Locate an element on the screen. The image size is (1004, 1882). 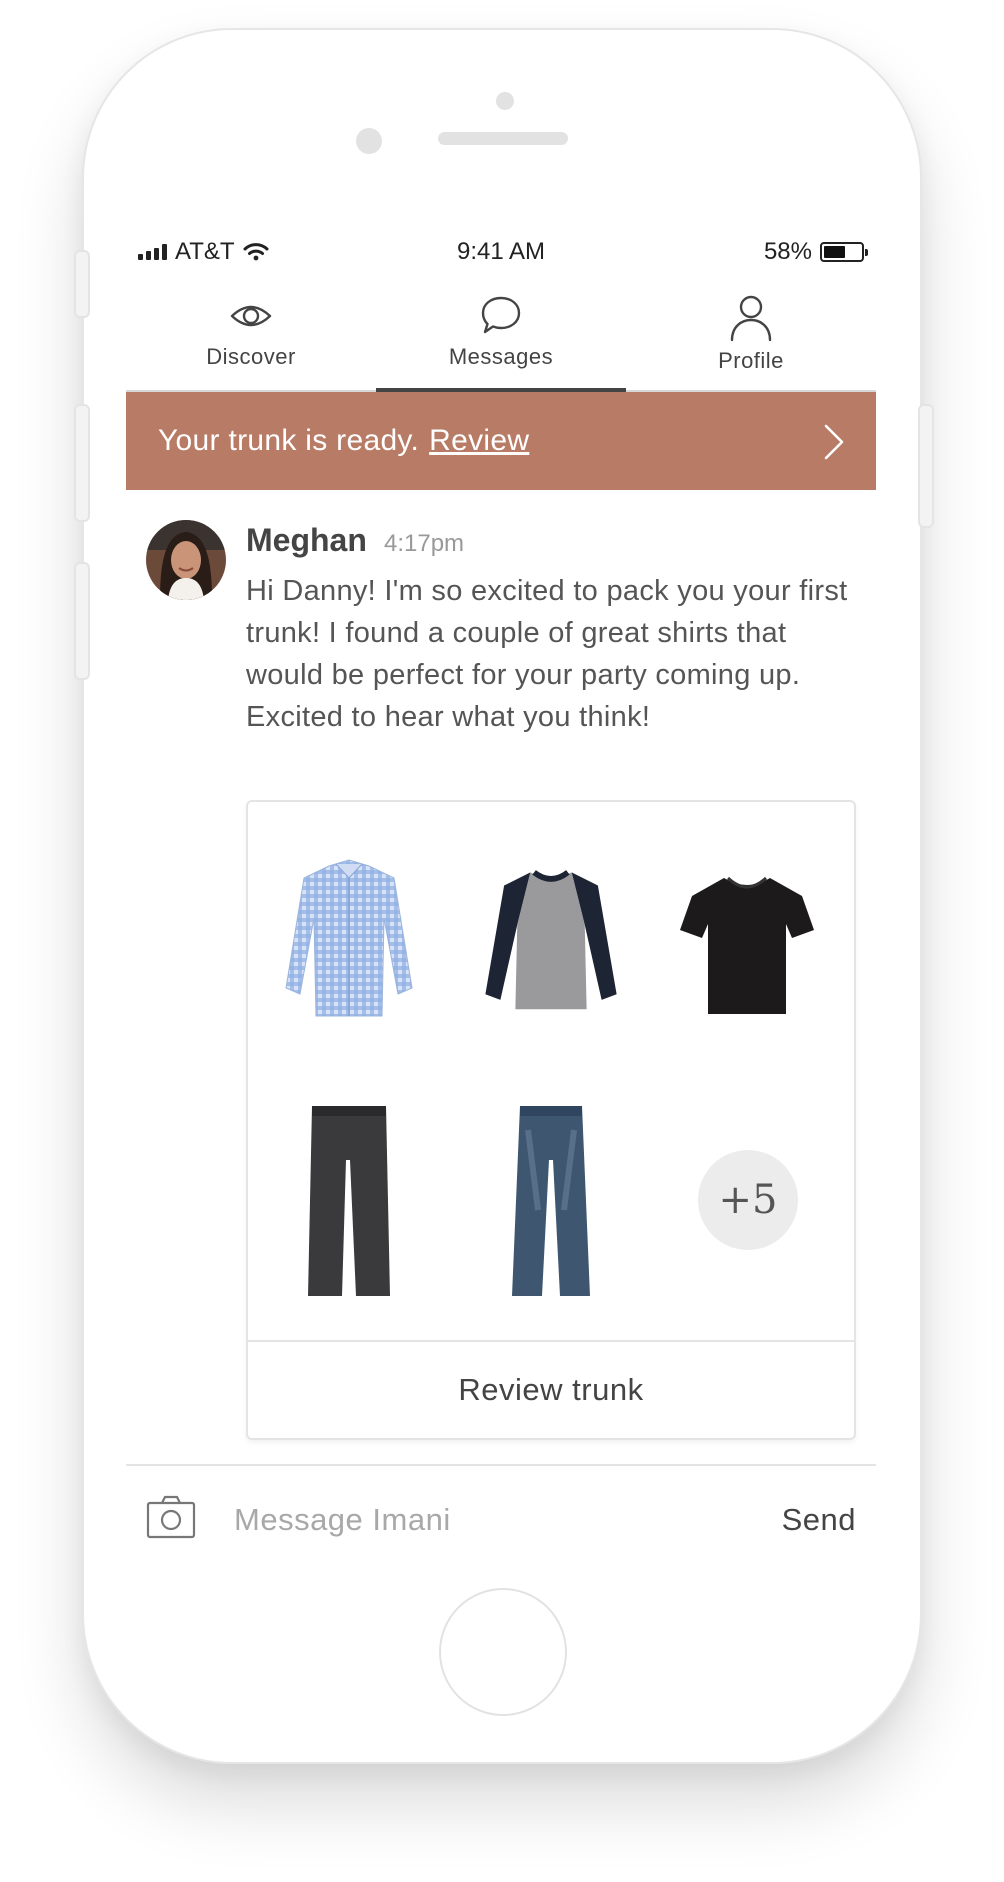
eye-icon is located at coordinates (251, 316).